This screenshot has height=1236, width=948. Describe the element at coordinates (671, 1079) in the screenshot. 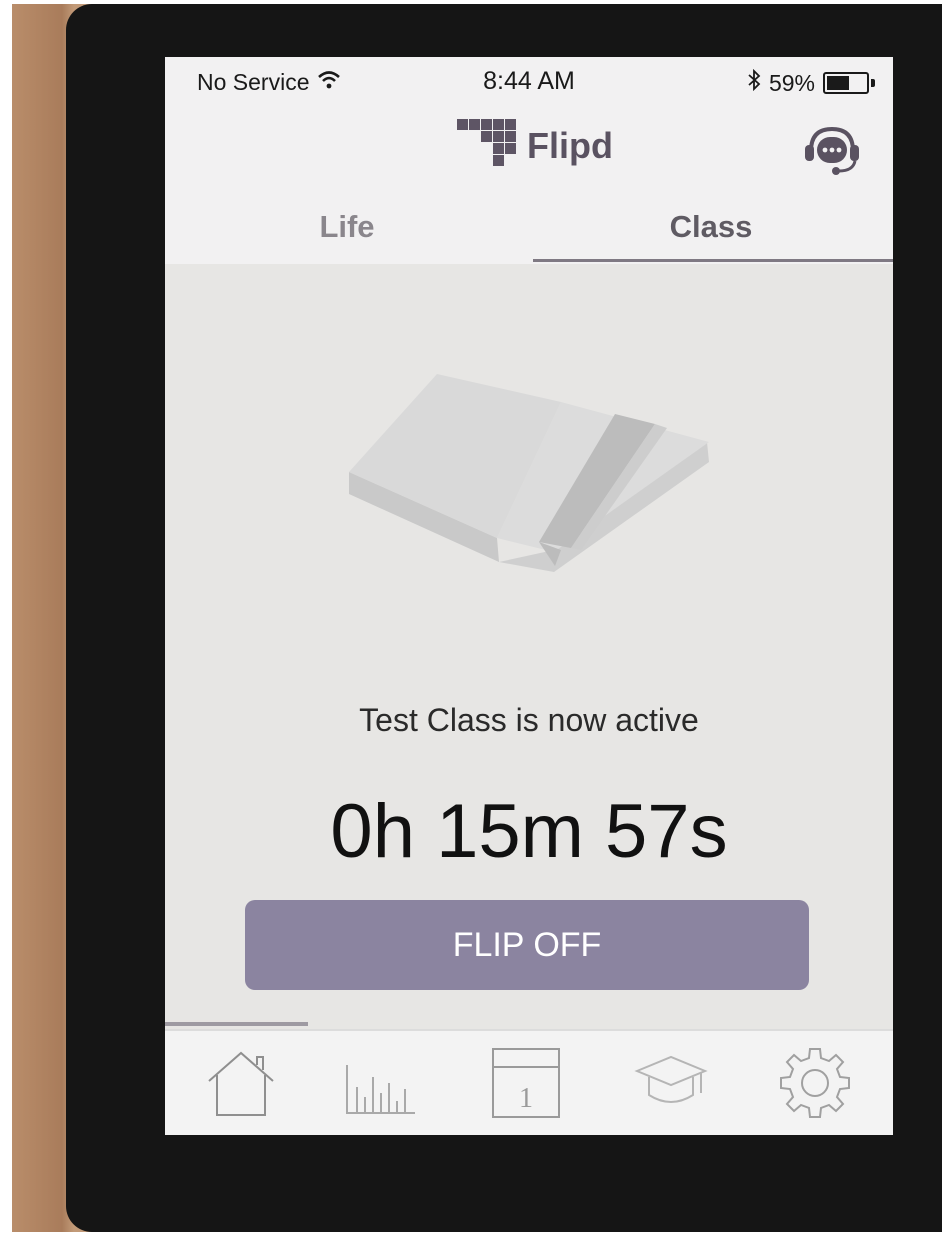

I see `graduation-cap-icon` at that location.